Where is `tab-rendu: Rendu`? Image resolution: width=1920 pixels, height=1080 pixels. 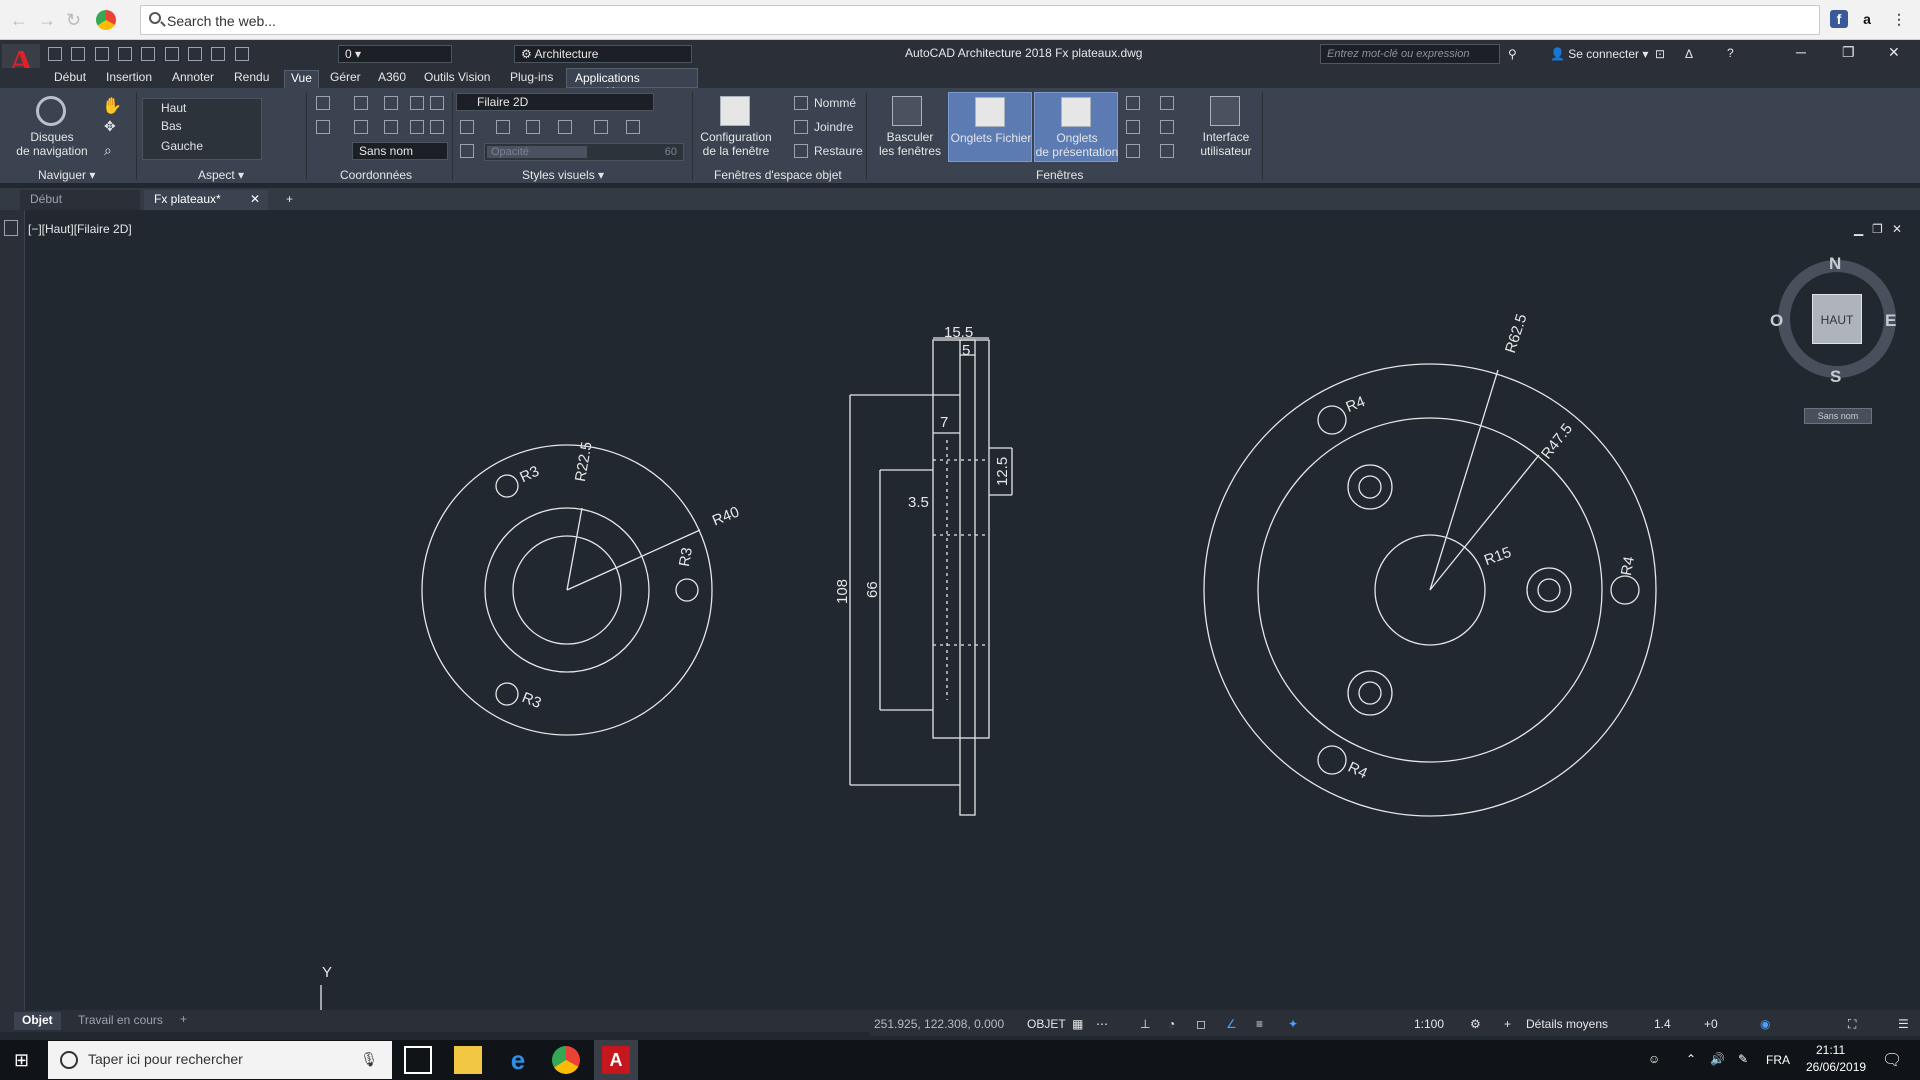
tab-rendu: Rendu is located at coordinates (251, 77).